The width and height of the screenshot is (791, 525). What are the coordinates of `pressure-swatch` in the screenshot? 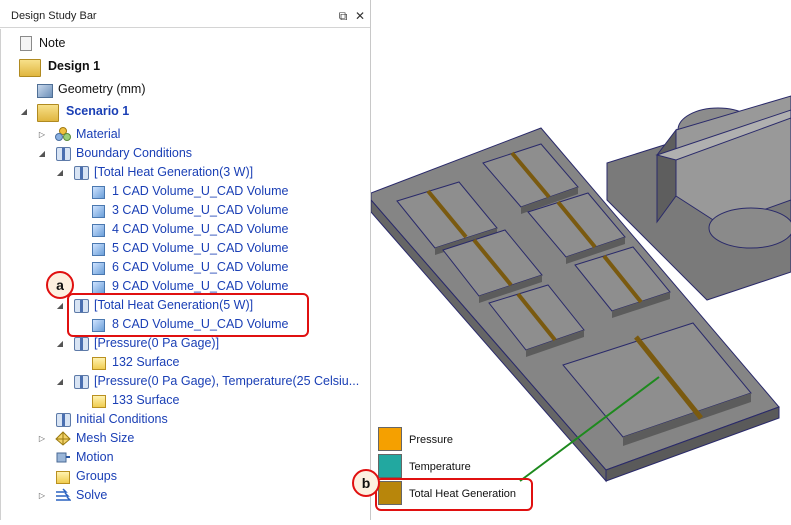 It's located at (390, 439).